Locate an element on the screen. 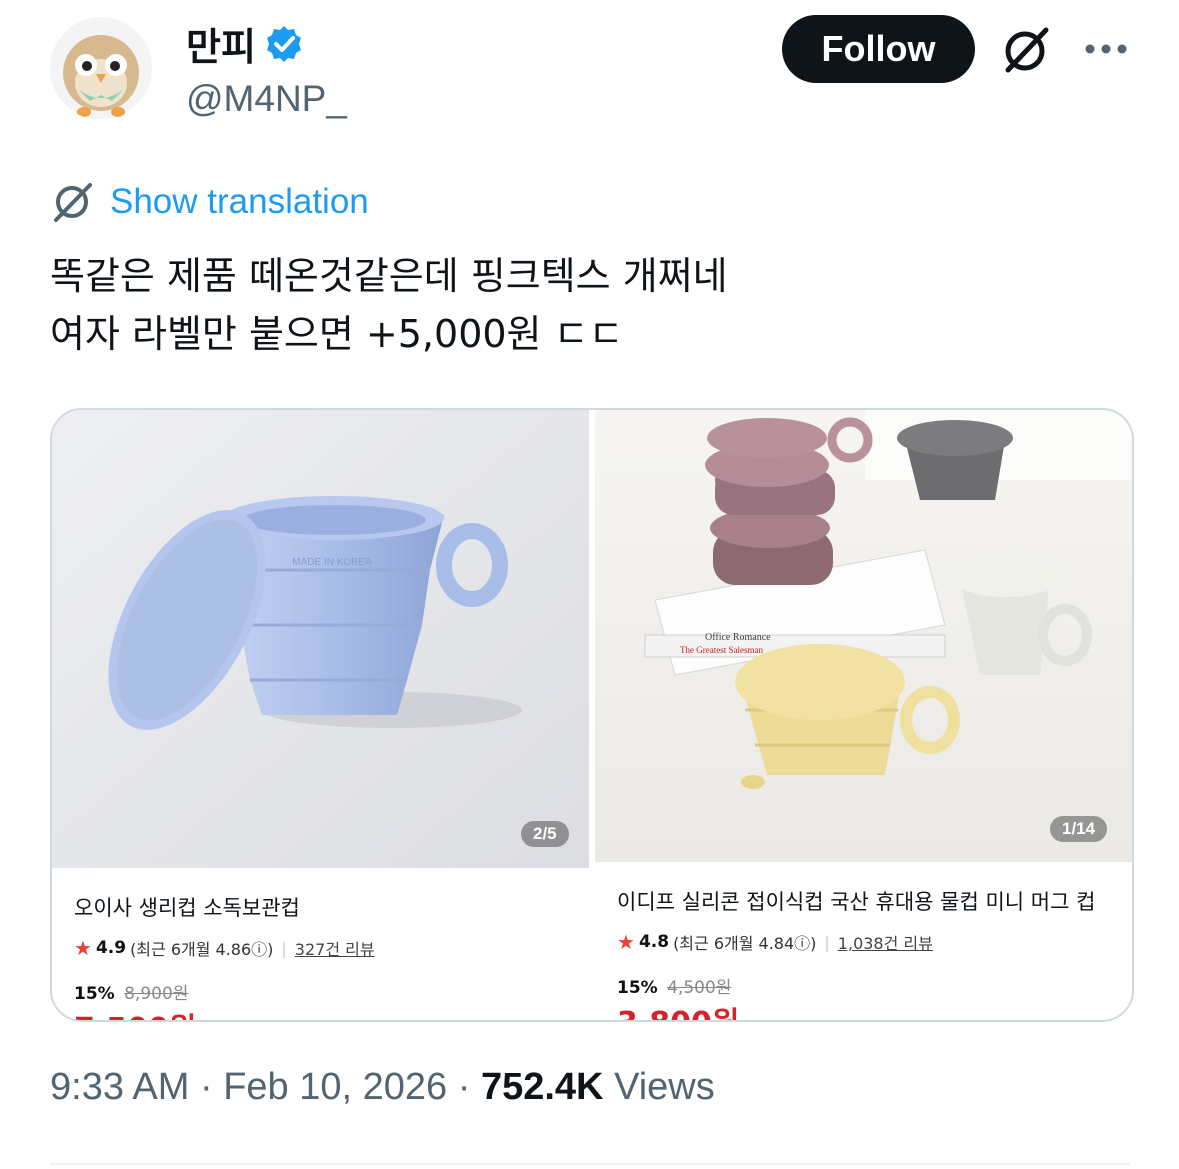 This screenshot has width=1179, height=1169. cup-engraving: MADE IN KOREA is located at coordinates (332, 562).